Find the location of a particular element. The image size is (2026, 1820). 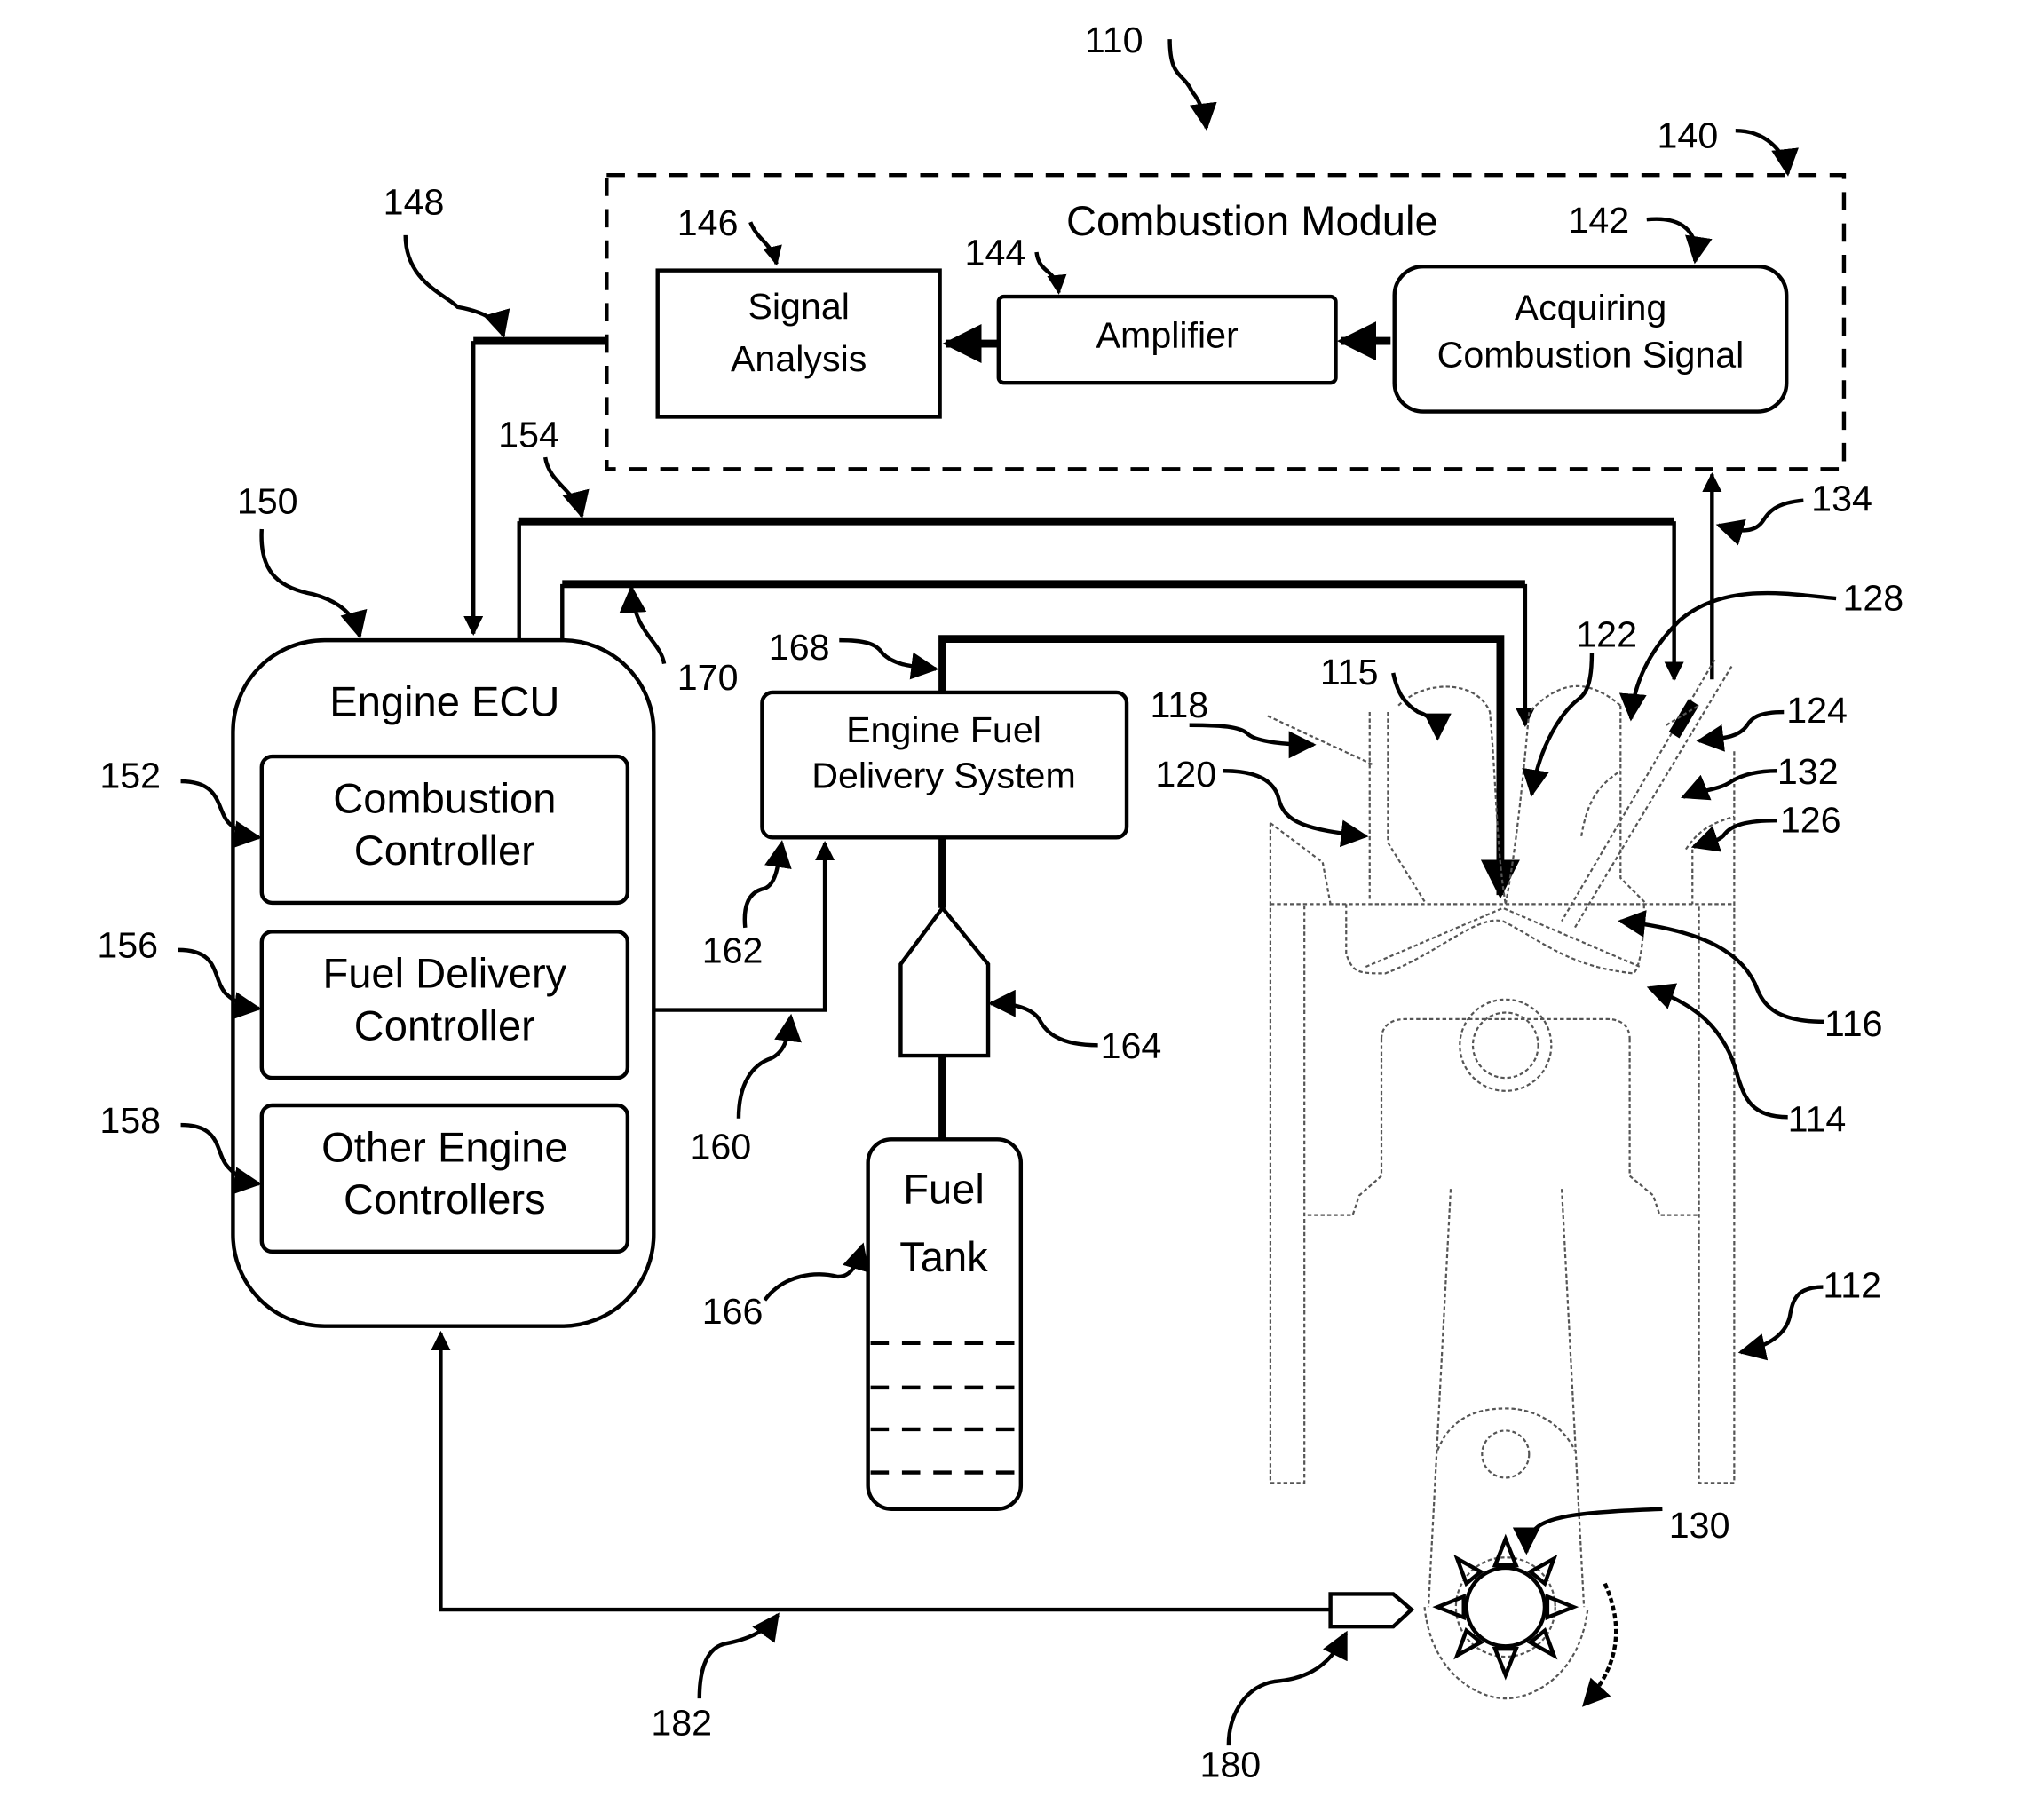

signal-analysis-block: Signal Analysis is located at coordinates (799, 343).